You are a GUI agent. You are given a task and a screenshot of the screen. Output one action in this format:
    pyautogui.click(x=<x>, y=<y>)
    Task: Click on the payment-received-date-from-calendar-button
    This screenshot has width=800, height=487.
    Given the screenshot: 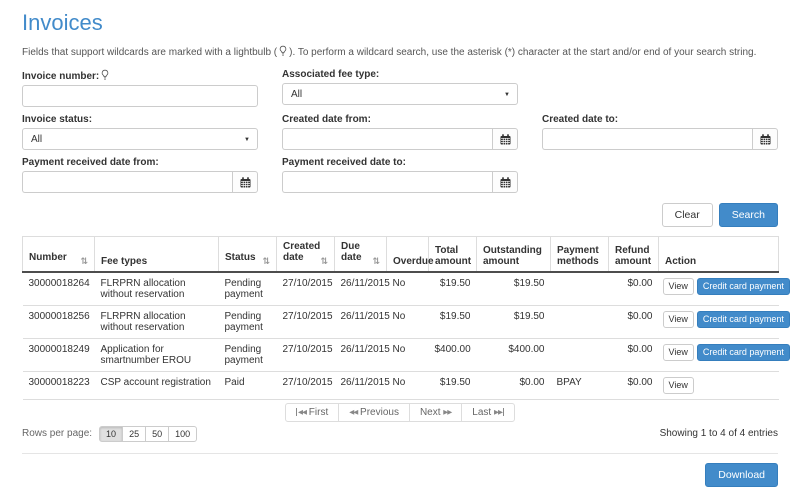 What is the action you would take?
    pyautogui.click(x=245, y=182)
    